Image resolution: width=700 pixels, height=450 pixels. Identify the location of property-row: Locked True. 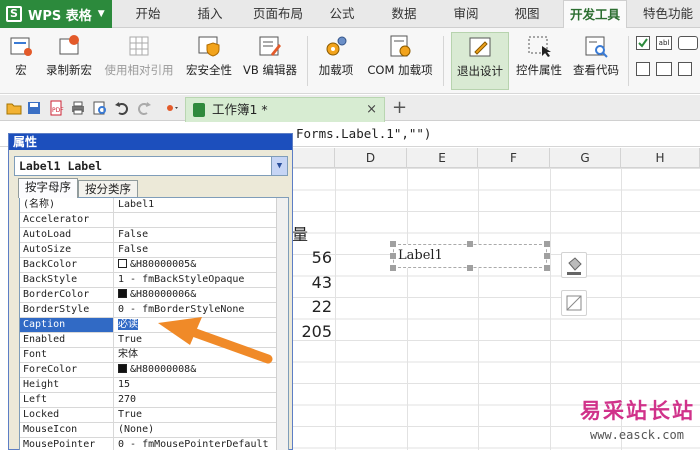
(154, 415).